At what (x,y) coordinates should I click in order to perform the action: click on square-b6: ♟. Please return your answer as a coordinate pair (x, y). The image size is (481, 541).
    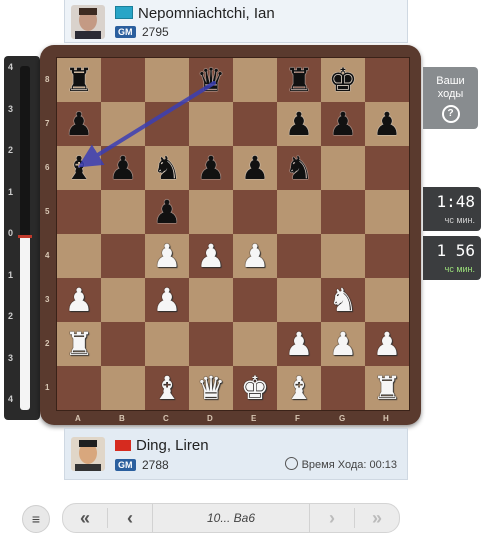
    Looking at the image, I should click on (123, 168).